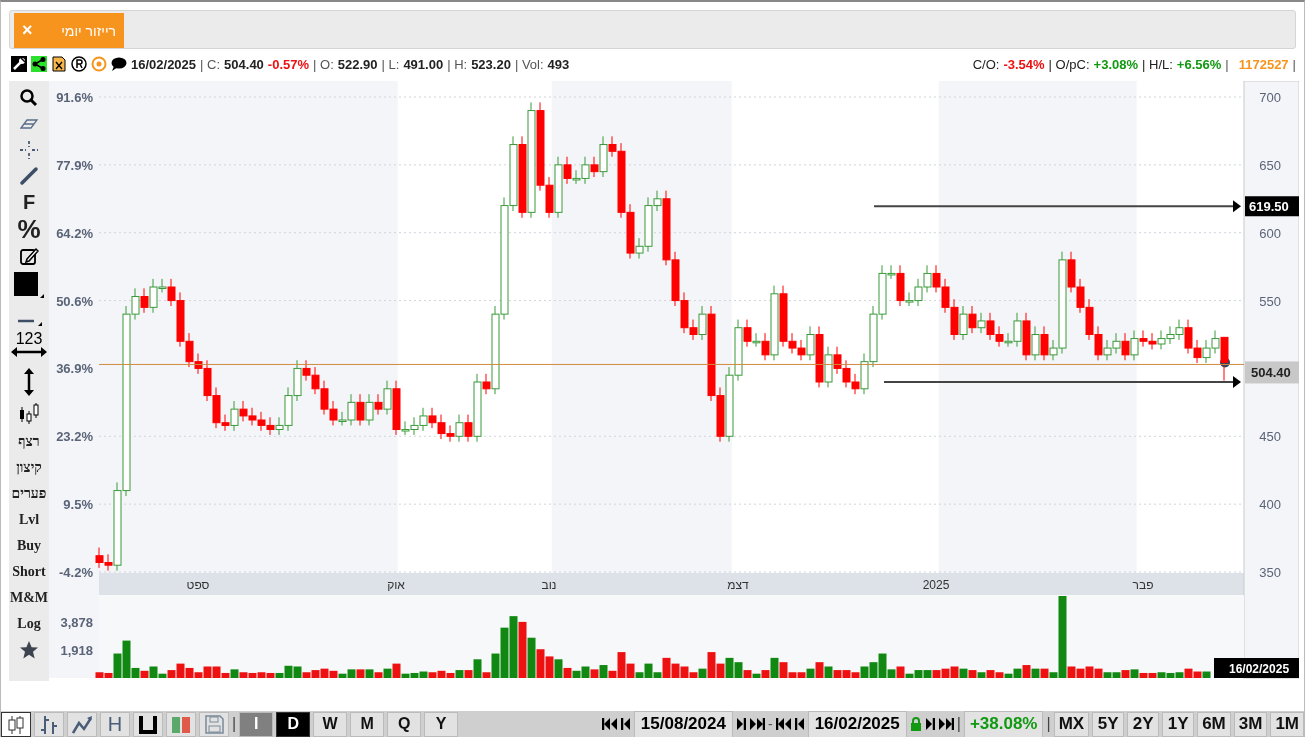  Describe the element at coordinates (29, 442) in the screenshot. I see `tool-button: רצף` at that location.